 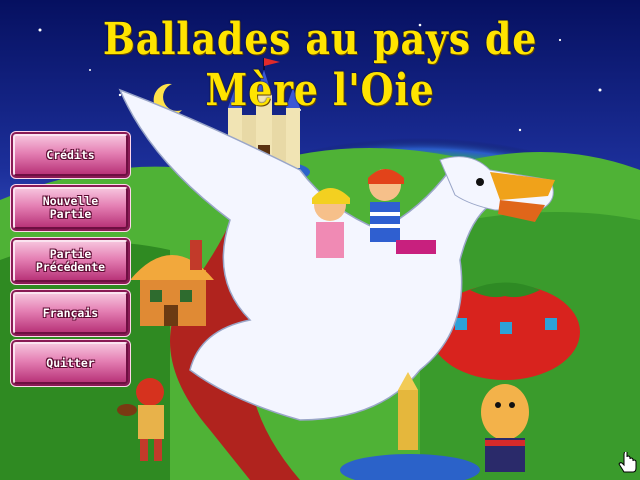 What do you see at coordinates (627, 462) in the screenshot?
I see `hand-pointer-icon` at bounding box center [627, 462].